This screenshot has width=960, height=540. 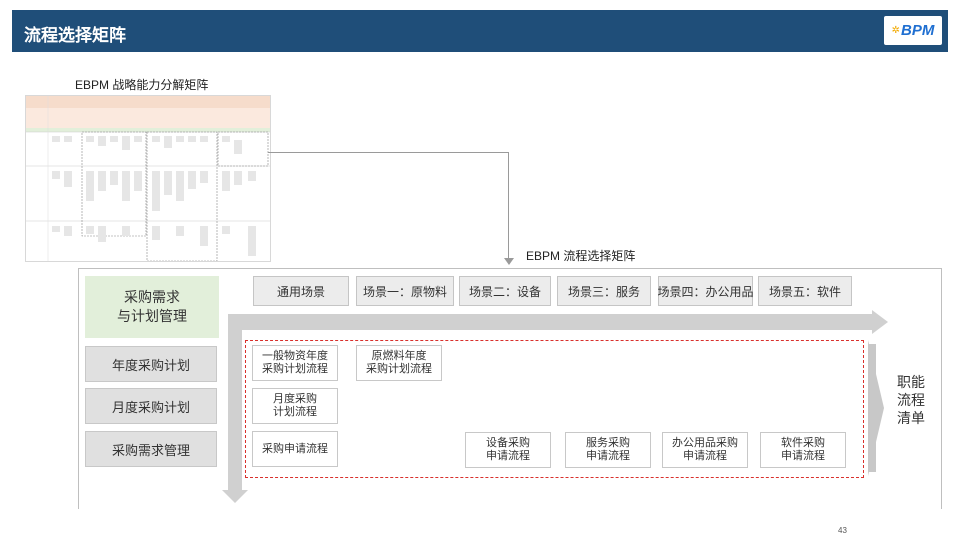 I want to click on process-general-annual: 一般物资年度 采购计划流程, so click(x=295, y=363).